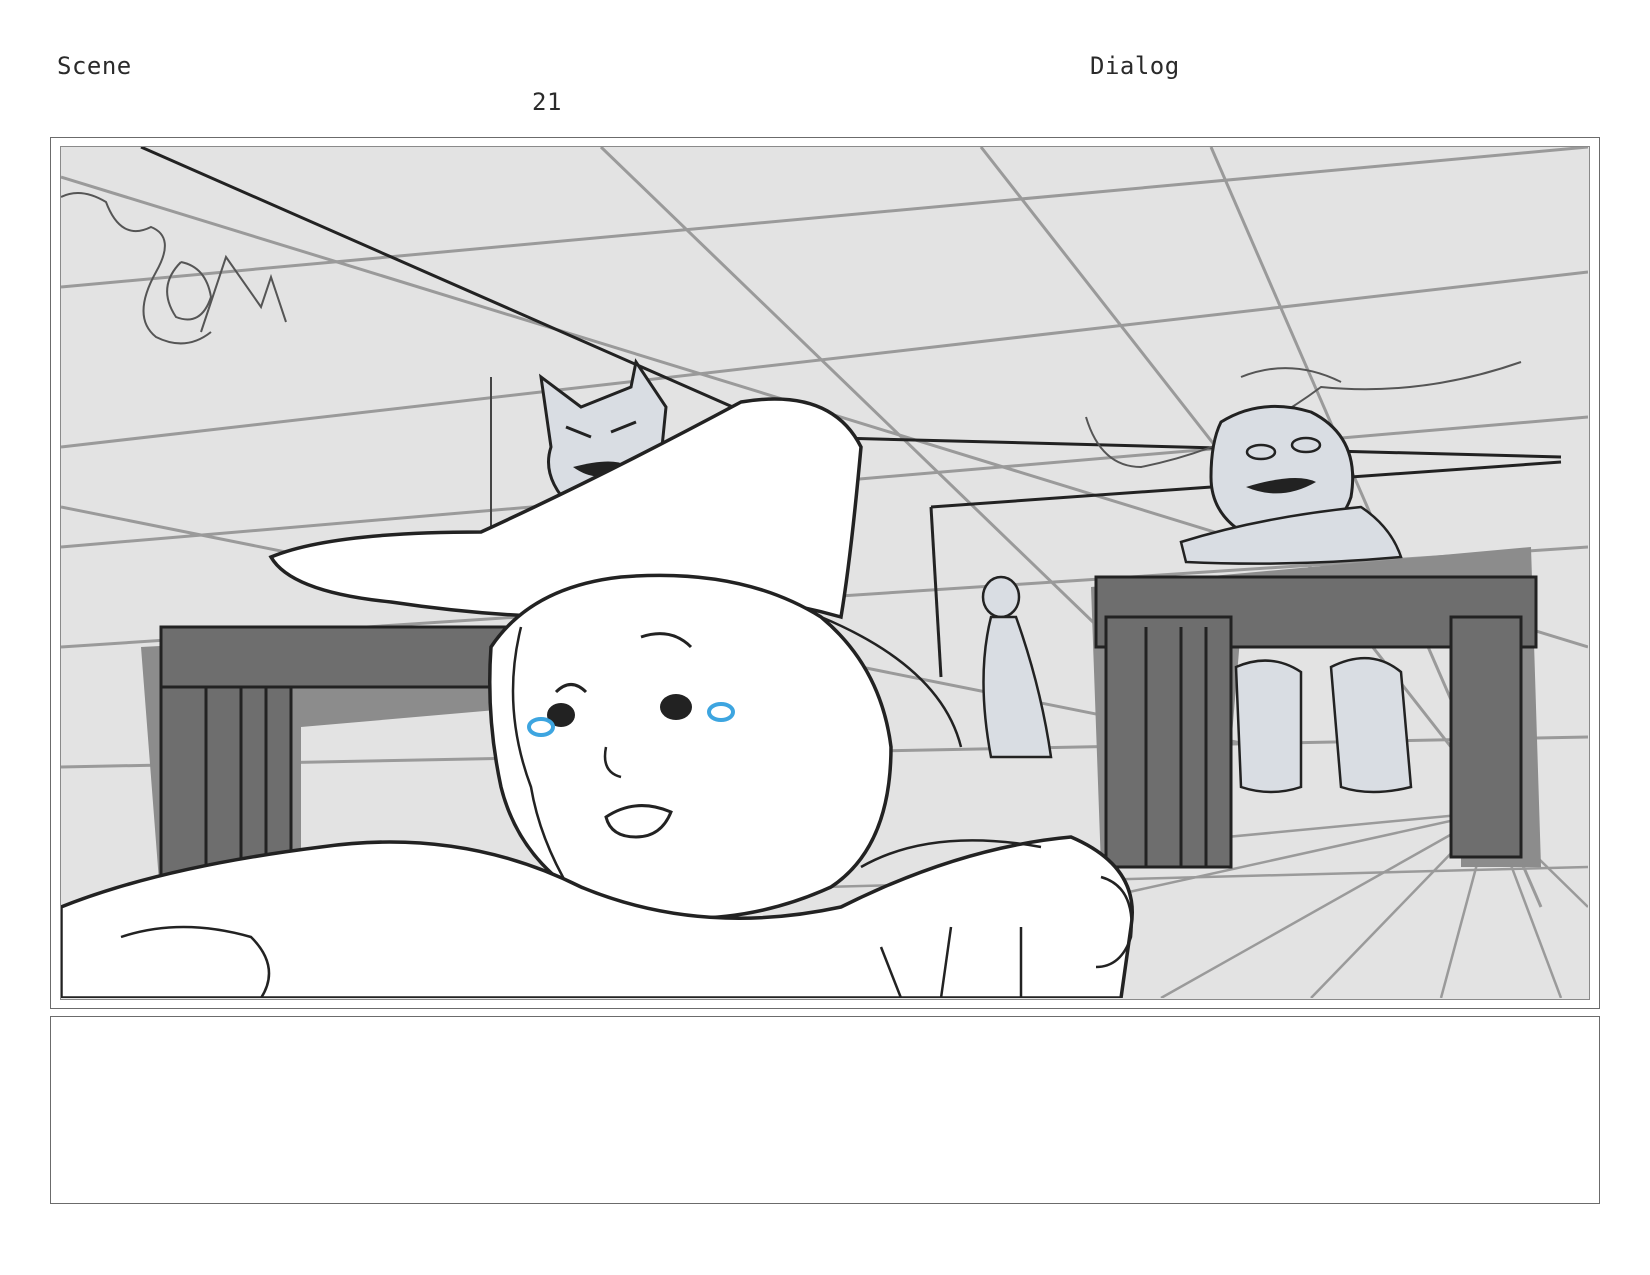 This screenshot has width=1650, height=1275. What do you see at coordinates (1135, 66) in the screenshot?
I see `dialog-label: Dialog` at bounding box center [1135, 66].